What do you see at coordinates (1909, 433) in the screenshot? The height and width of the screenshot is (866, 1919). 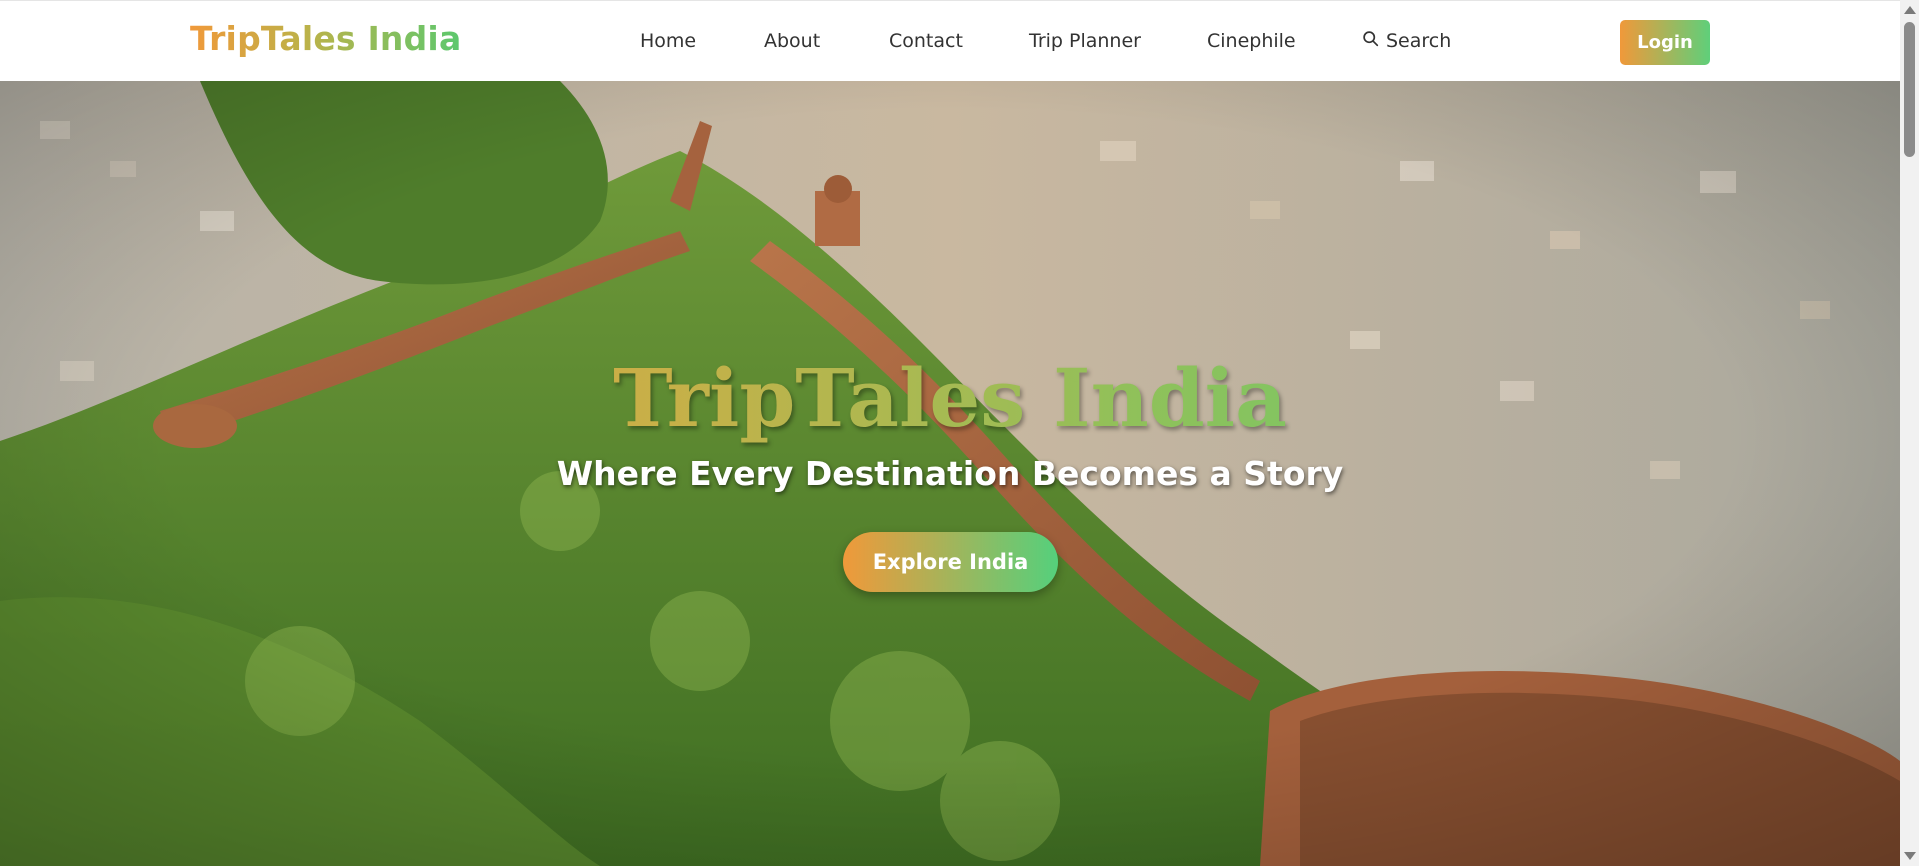 I see `page-scrollbar` at bounding box center [1909, 433].